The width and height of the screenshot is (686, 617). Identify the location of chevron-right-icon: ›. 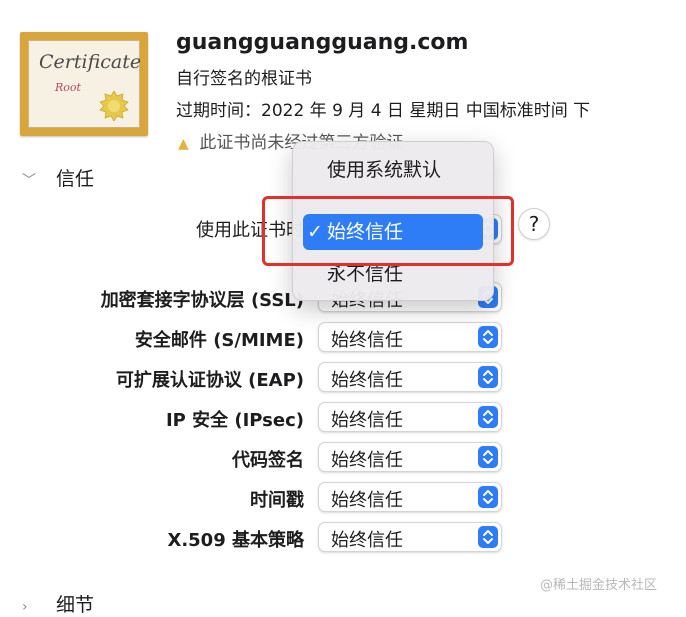
(25, 607).